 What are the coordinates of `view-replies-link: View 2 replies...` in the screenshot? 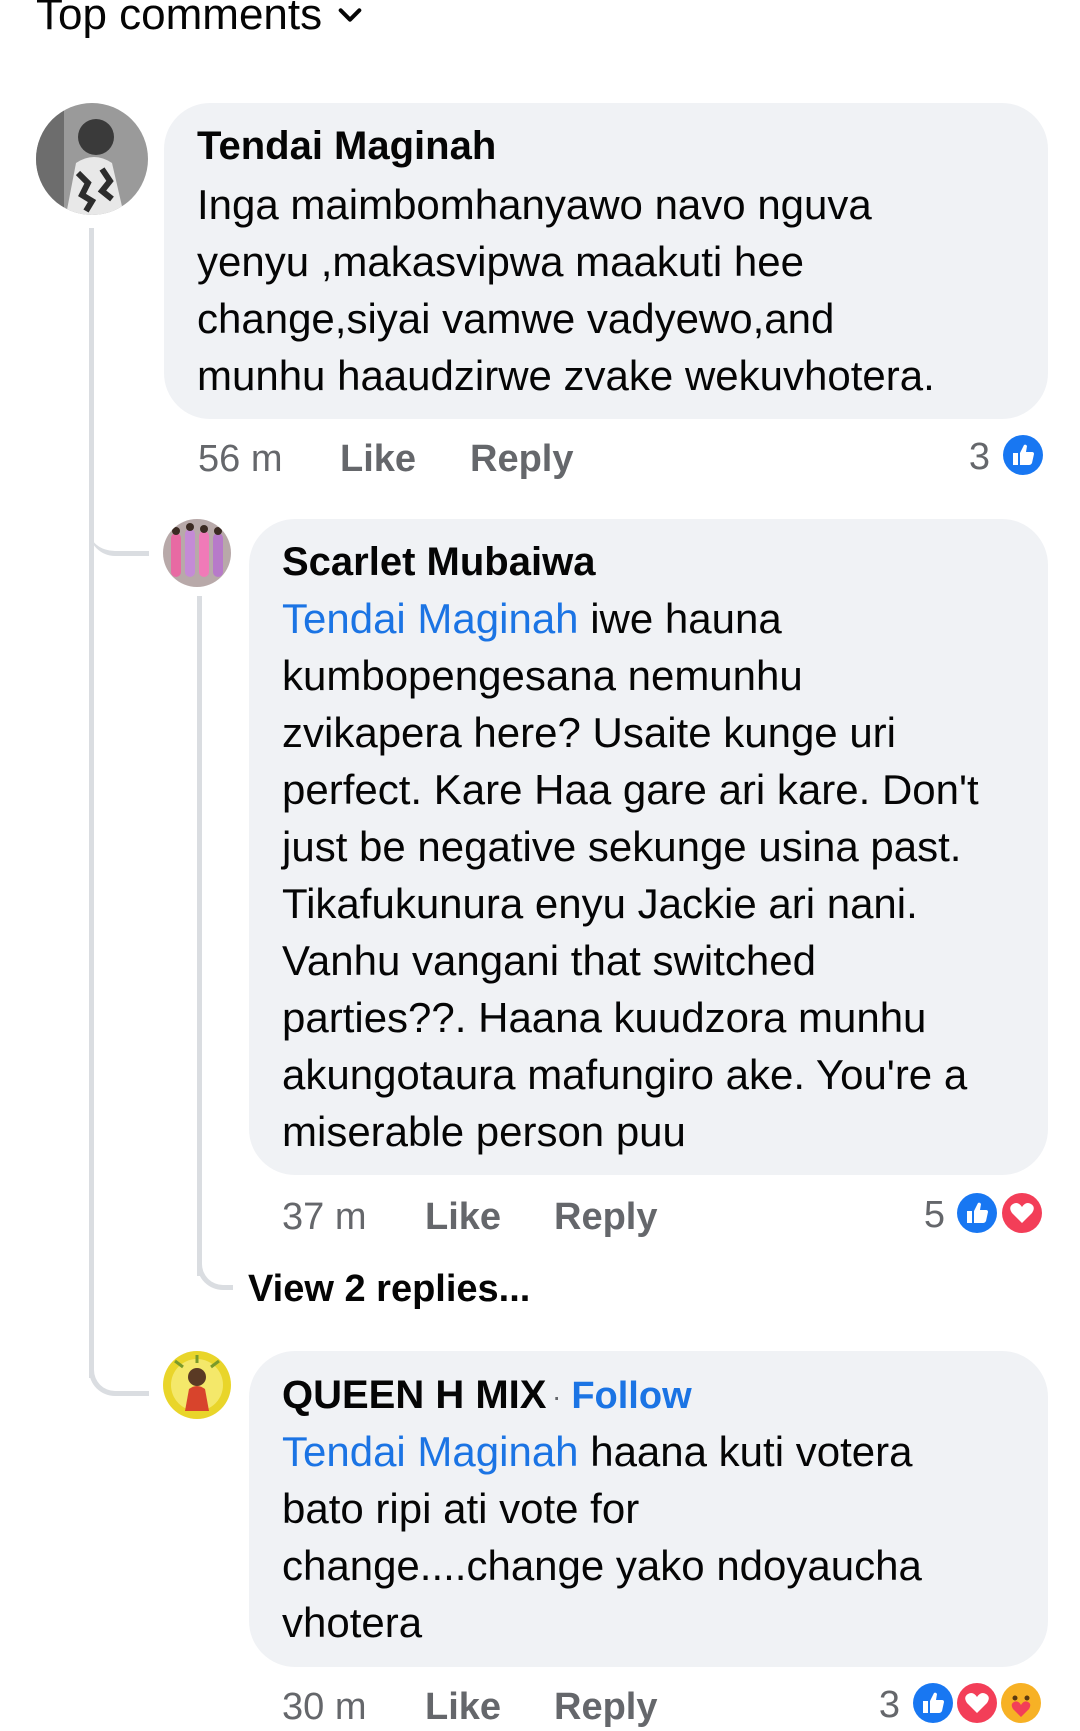 It's located at (389, 1289).